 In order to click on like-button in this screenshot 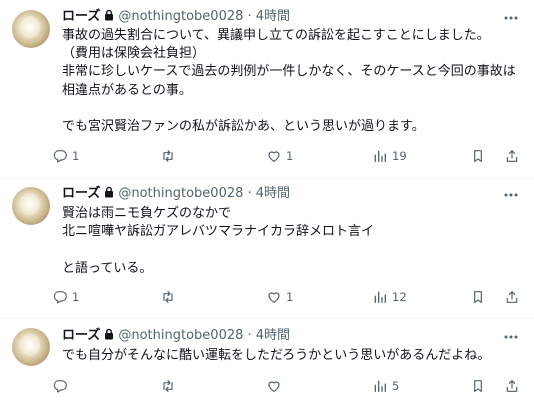, I will do `click(276, 386)`.